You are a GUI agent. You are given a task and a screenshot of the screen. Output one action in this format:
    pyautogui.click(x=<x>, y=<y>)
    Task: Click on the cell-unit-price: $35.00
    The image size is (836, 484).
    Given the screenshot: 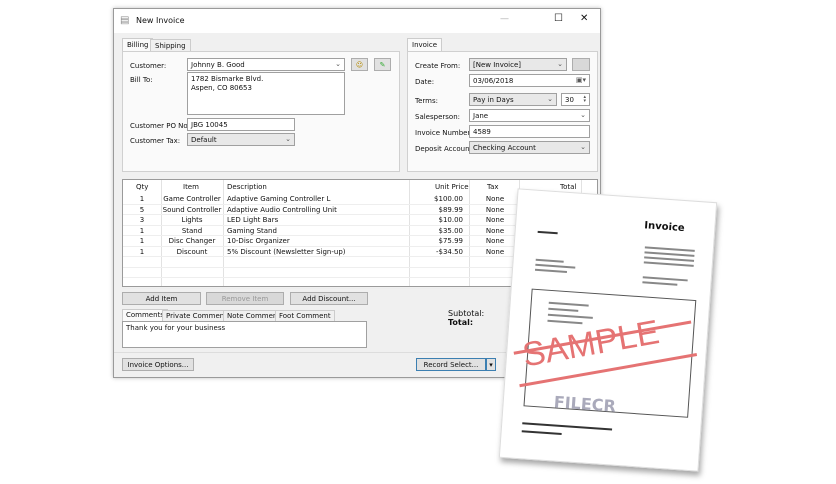 What is the action you would take?
    pyautogui.click(x=451, y=231)
    